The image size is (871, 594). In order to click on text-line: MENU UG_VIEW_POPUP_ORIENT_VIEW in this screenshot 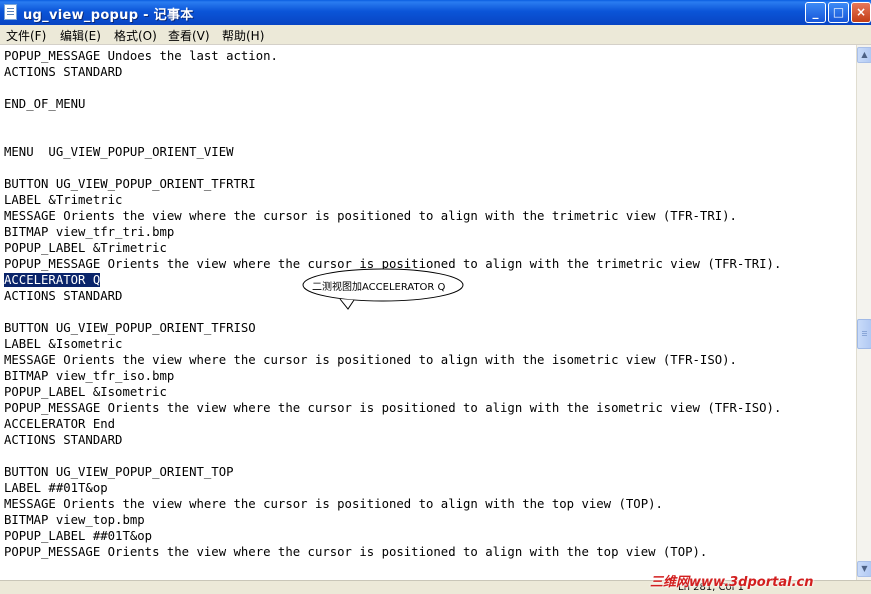, I will do `click(119, 152)`.